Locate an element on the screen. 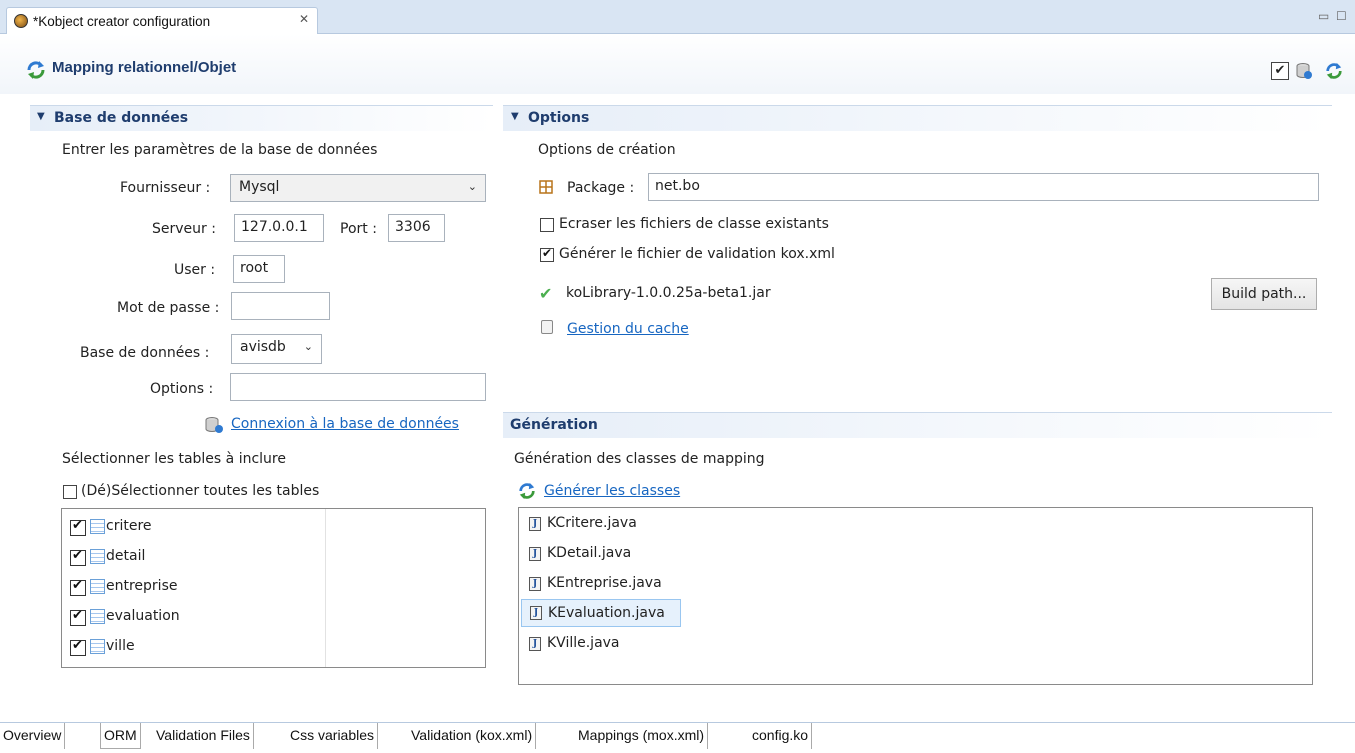 This screenshot has width=1355, height=753. server-field: 127.0.0.1 is located at coordinates (279, 228).